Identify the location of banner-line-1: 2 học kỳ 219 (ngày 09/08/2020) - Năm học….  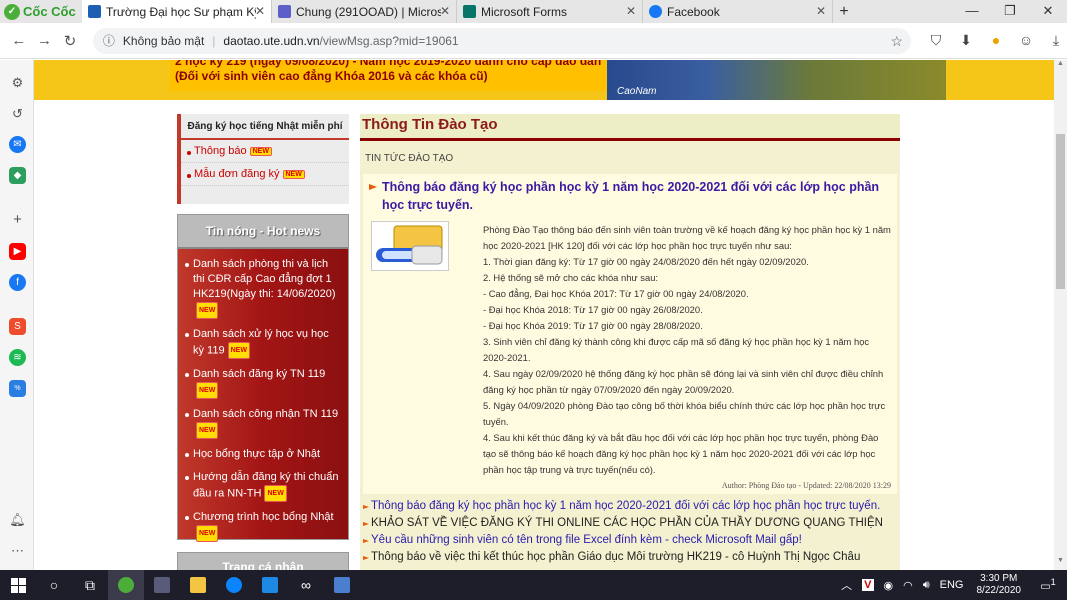
(388, 64).